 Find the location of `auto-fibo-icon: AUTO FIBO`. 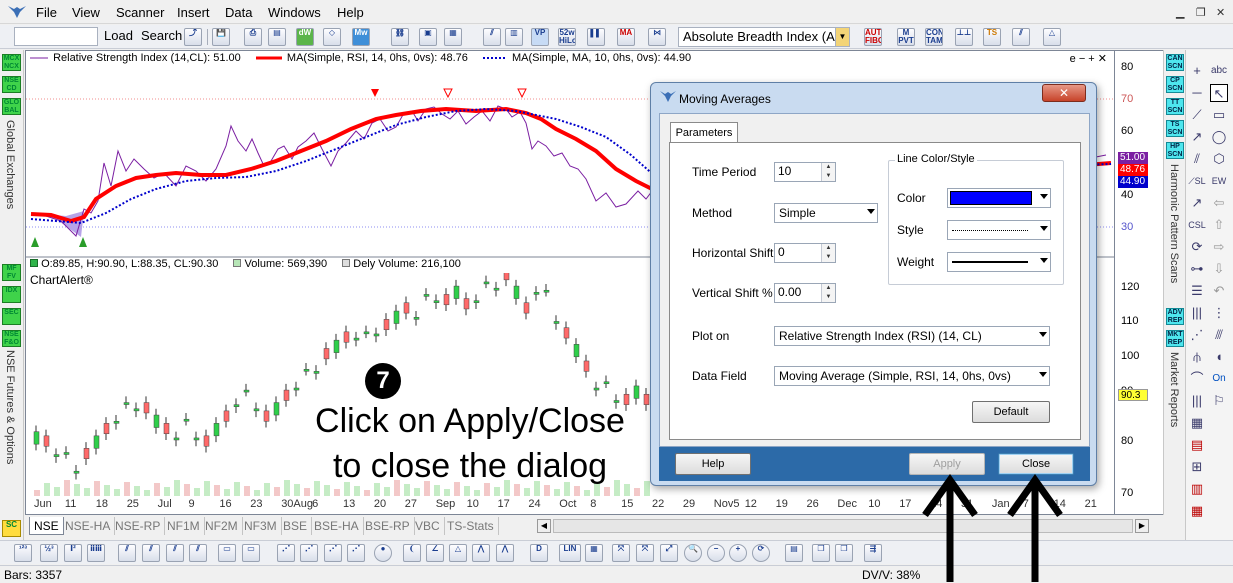

auto-fibo-icon: AUTO FIBO is located at coordinates (873, 37).